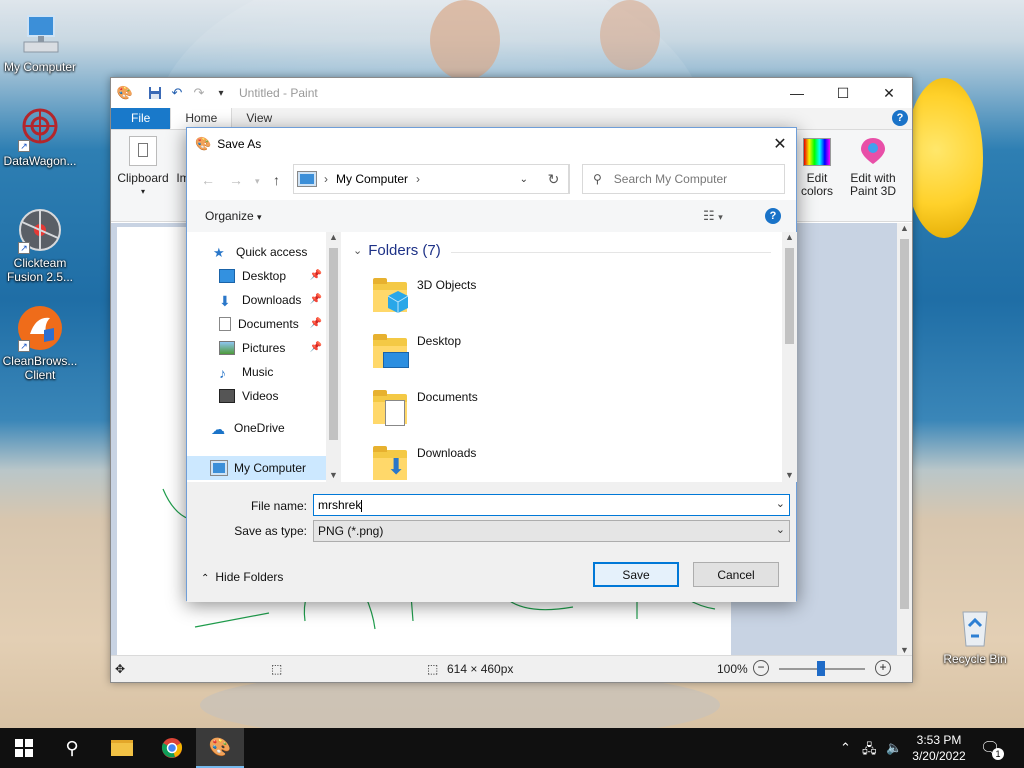 Image resolution: width=1024 pixels, height=768 pixels. I want to click on desktop-icon-my-computer: My Computer, so click(40, 42).